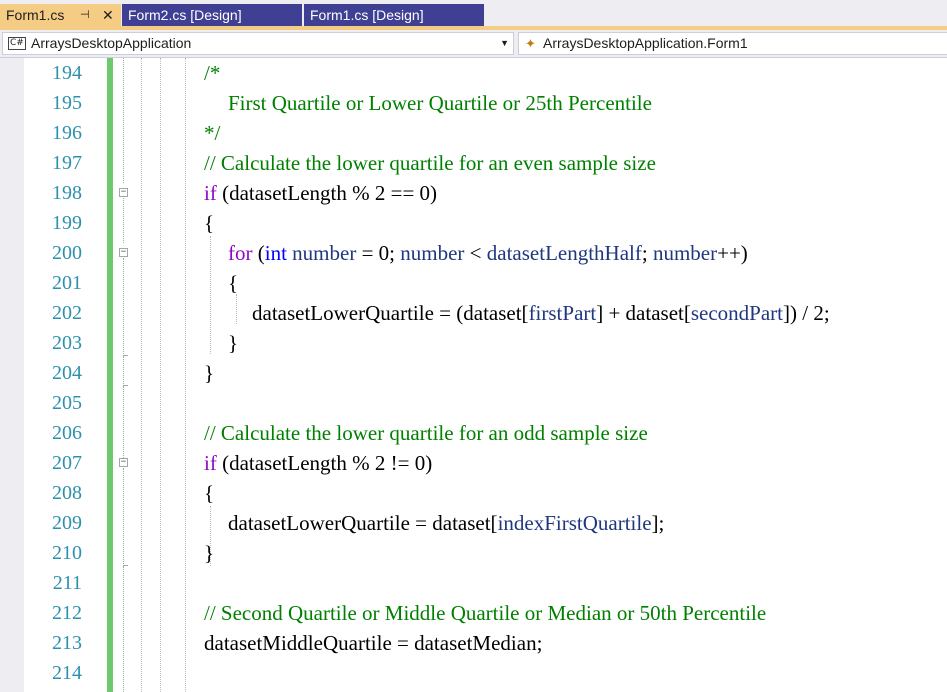 The width and height of the screenshot is (947, 692). I want to click on chevron-down-icon: ▼, so click(504, 43).